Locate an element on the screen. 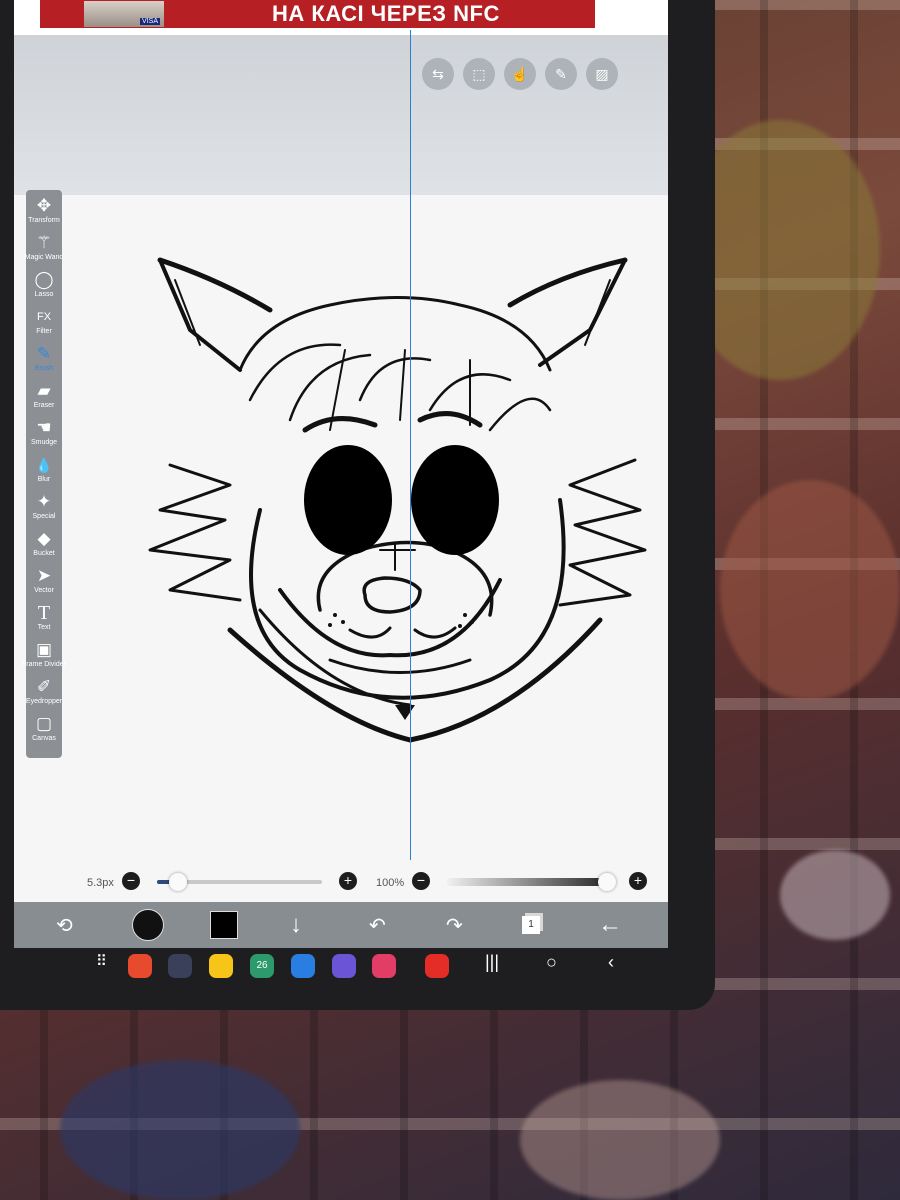 The image size is (900, 1200). brush-size-slider is located at coordinates (239, 882).